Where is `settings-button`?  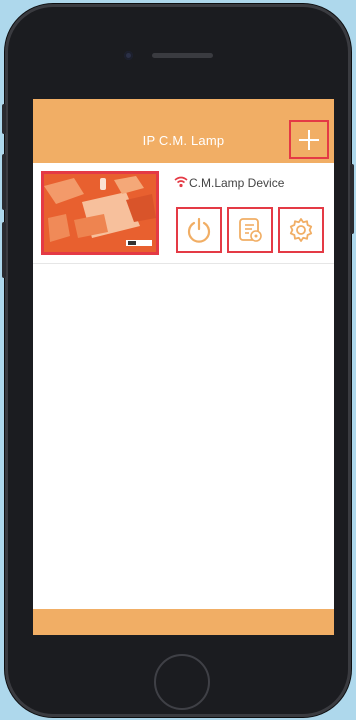 settings-button is located at coordinates (301, 230).